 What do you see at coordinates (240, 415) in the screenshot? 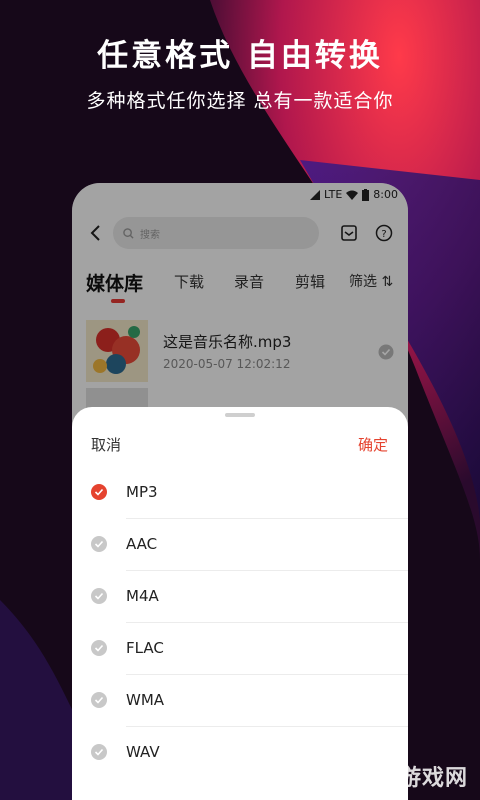
I see `drag-handle` at bounding box center [240, 415].